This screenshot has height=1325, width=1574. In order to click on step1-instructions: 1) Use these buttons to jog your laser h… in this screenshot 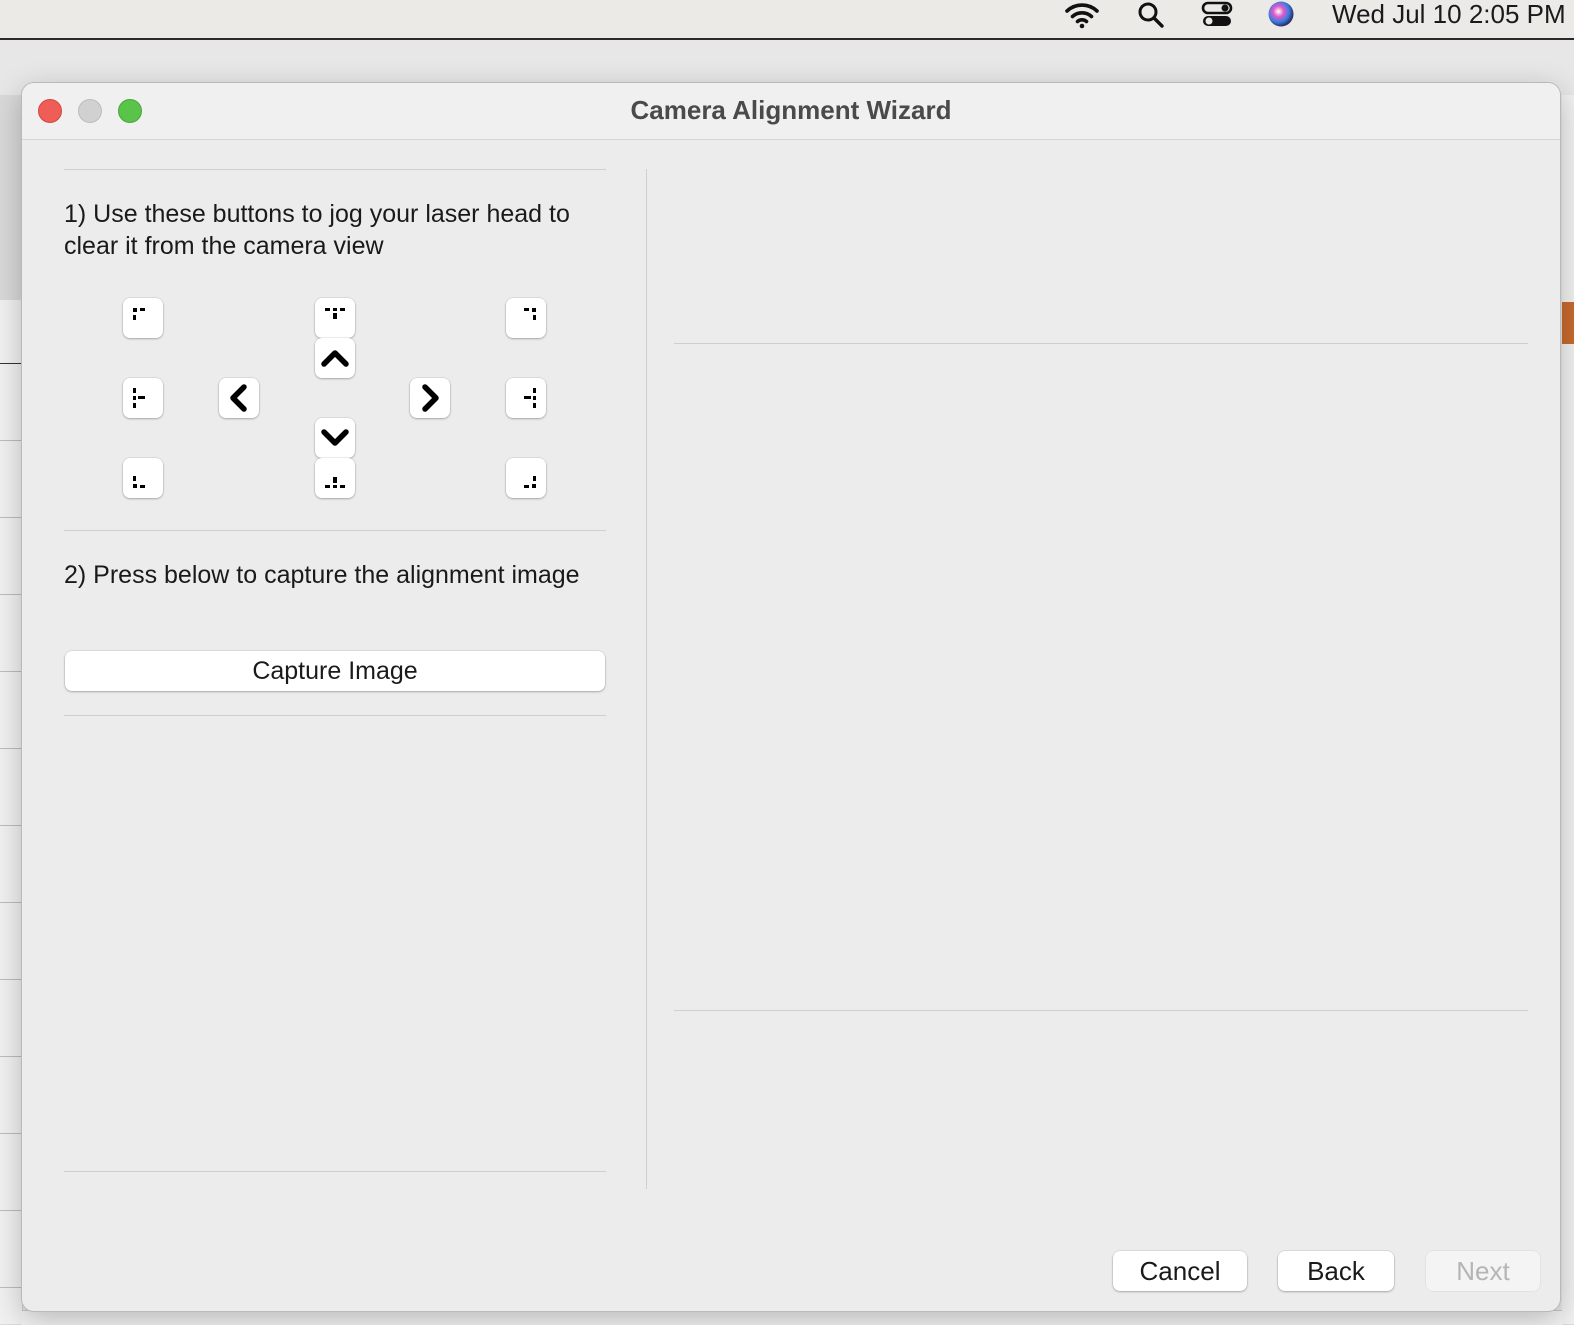, I will do `click(317, 230)`.